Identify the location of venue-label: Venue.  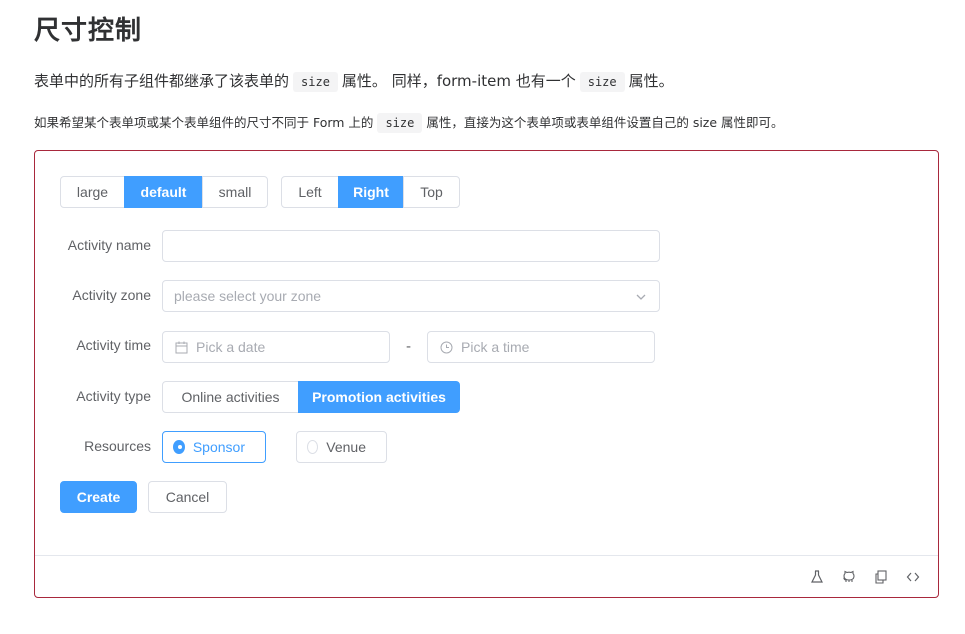
(346, 447).